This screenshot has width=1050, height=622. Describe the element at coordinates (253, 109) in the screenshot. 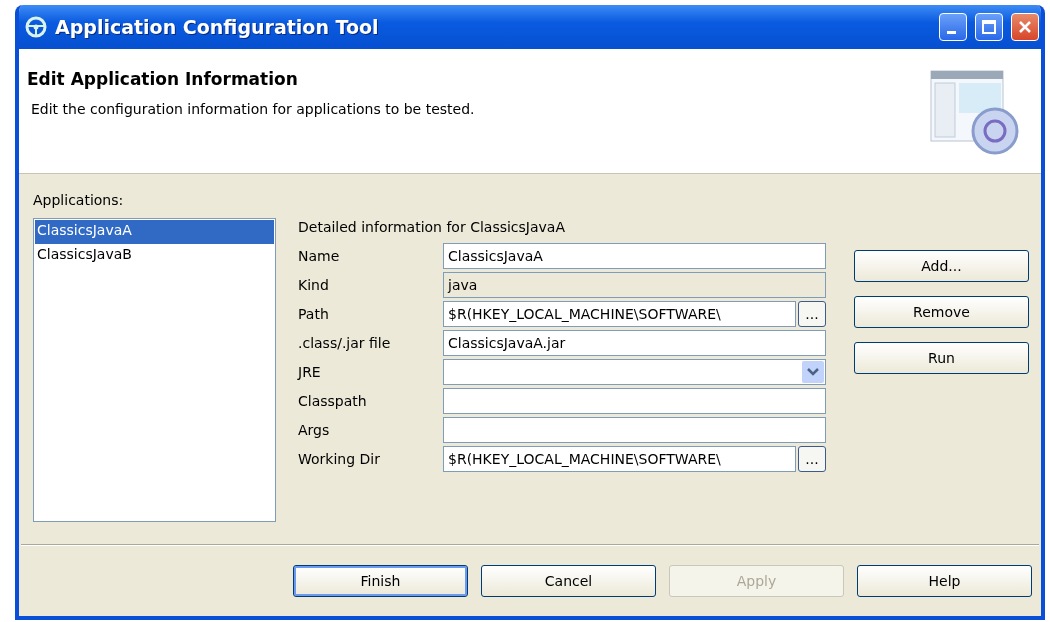

I see `header-description: Edit the configuration information for applications to be tested.` at that location.